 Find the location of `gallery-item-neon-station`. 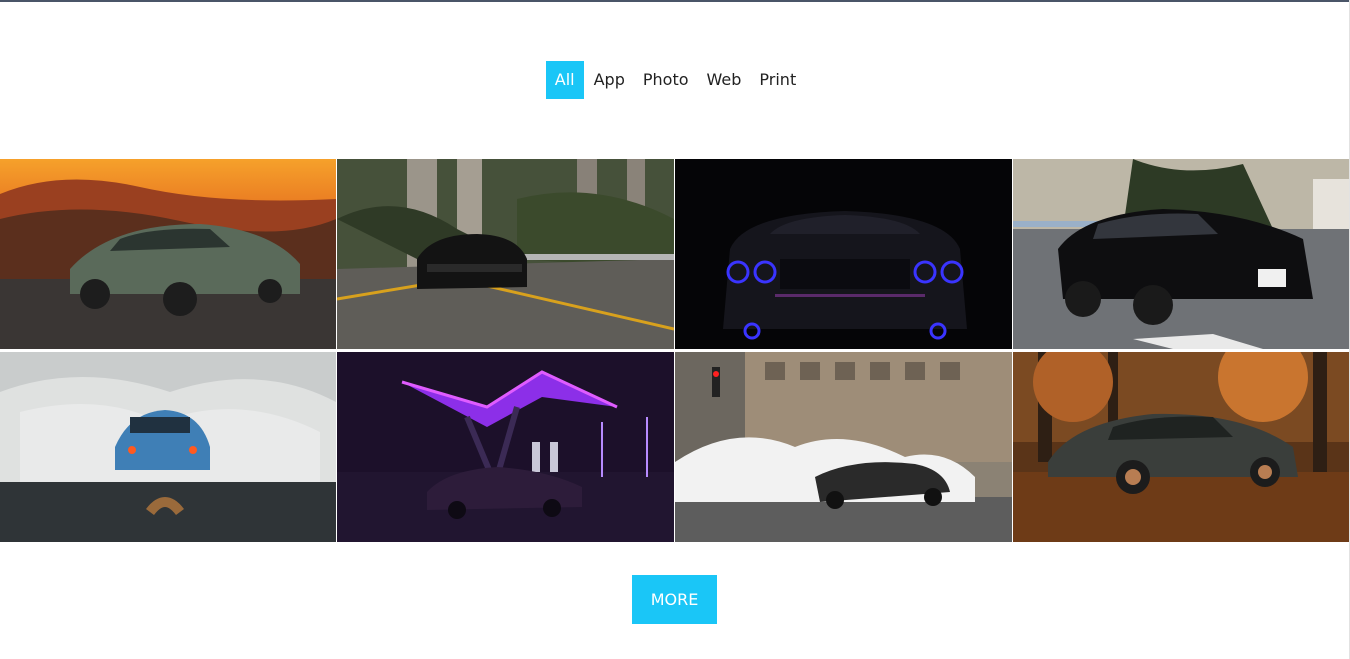

gallery-item-neon-station is located at coordinates (505, 447).